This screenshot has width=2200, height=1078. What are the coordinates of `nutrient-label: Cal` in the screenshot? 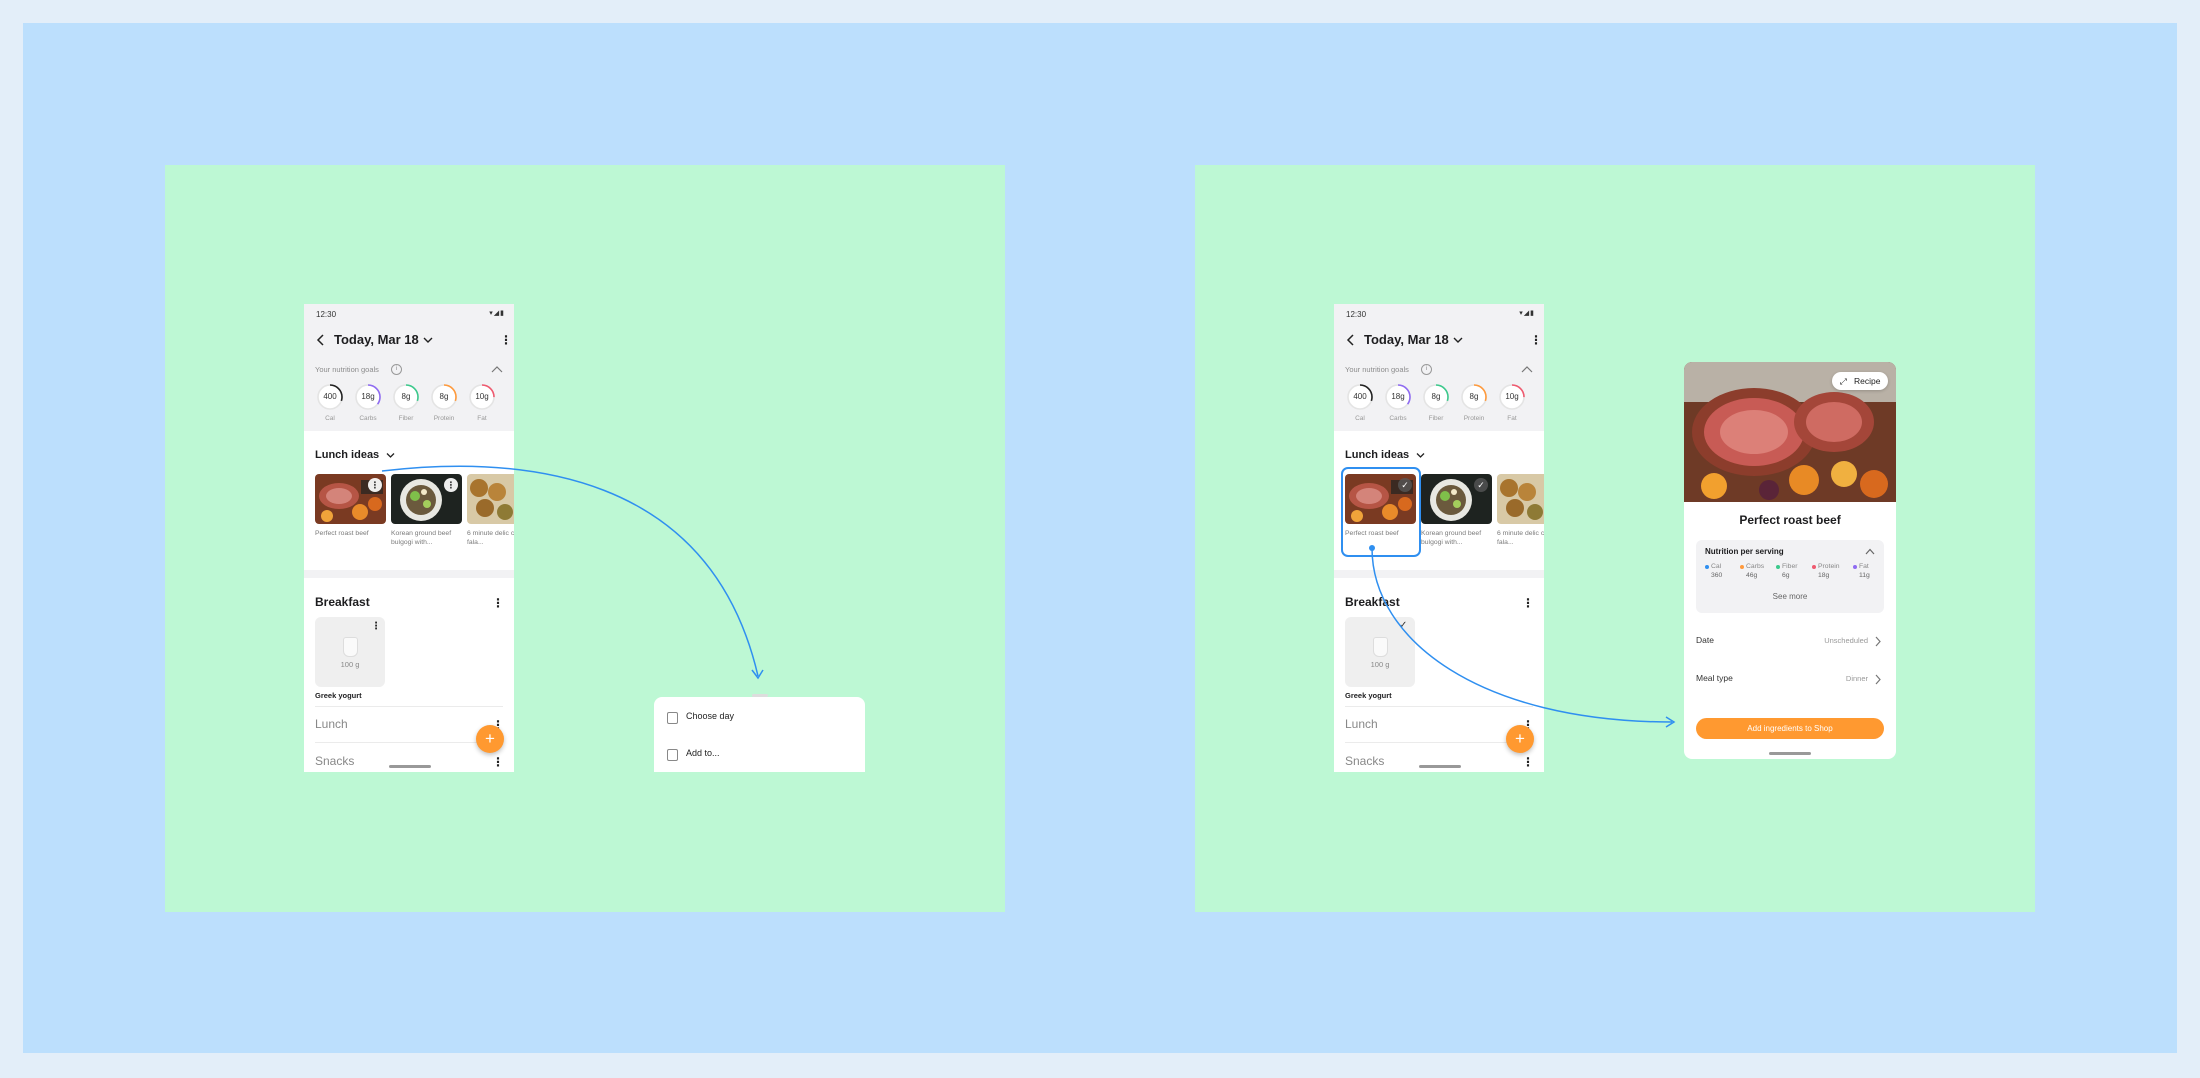 It's located at (1716, 566).